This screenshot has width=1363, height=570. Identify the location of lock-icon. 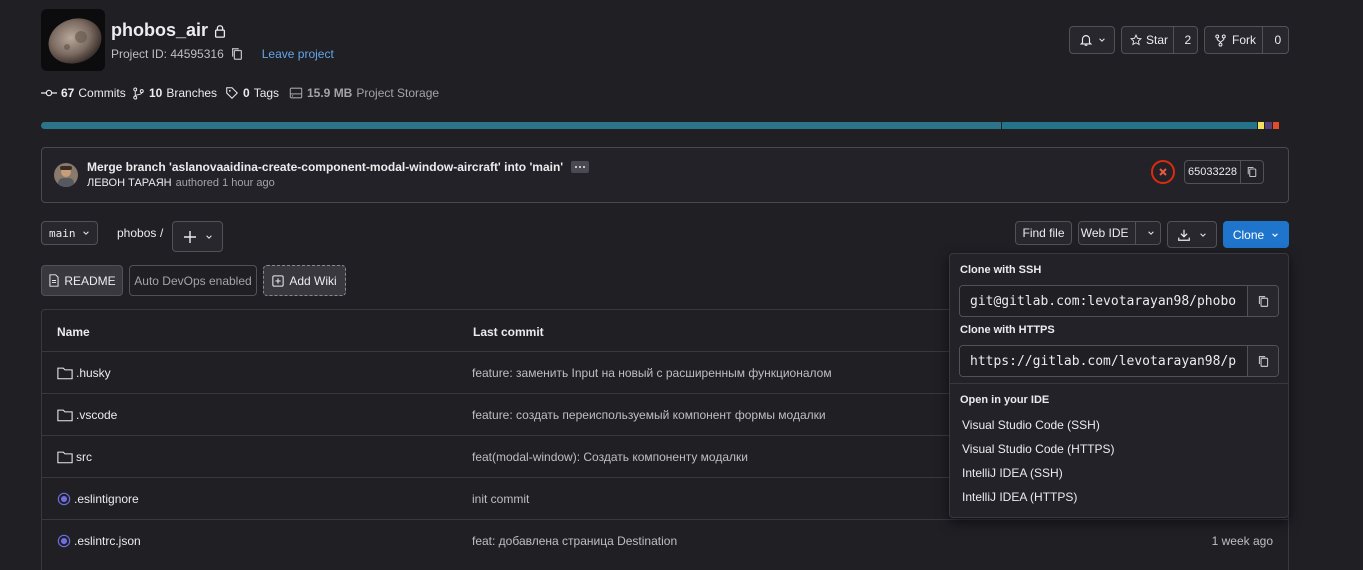
(220, 31).